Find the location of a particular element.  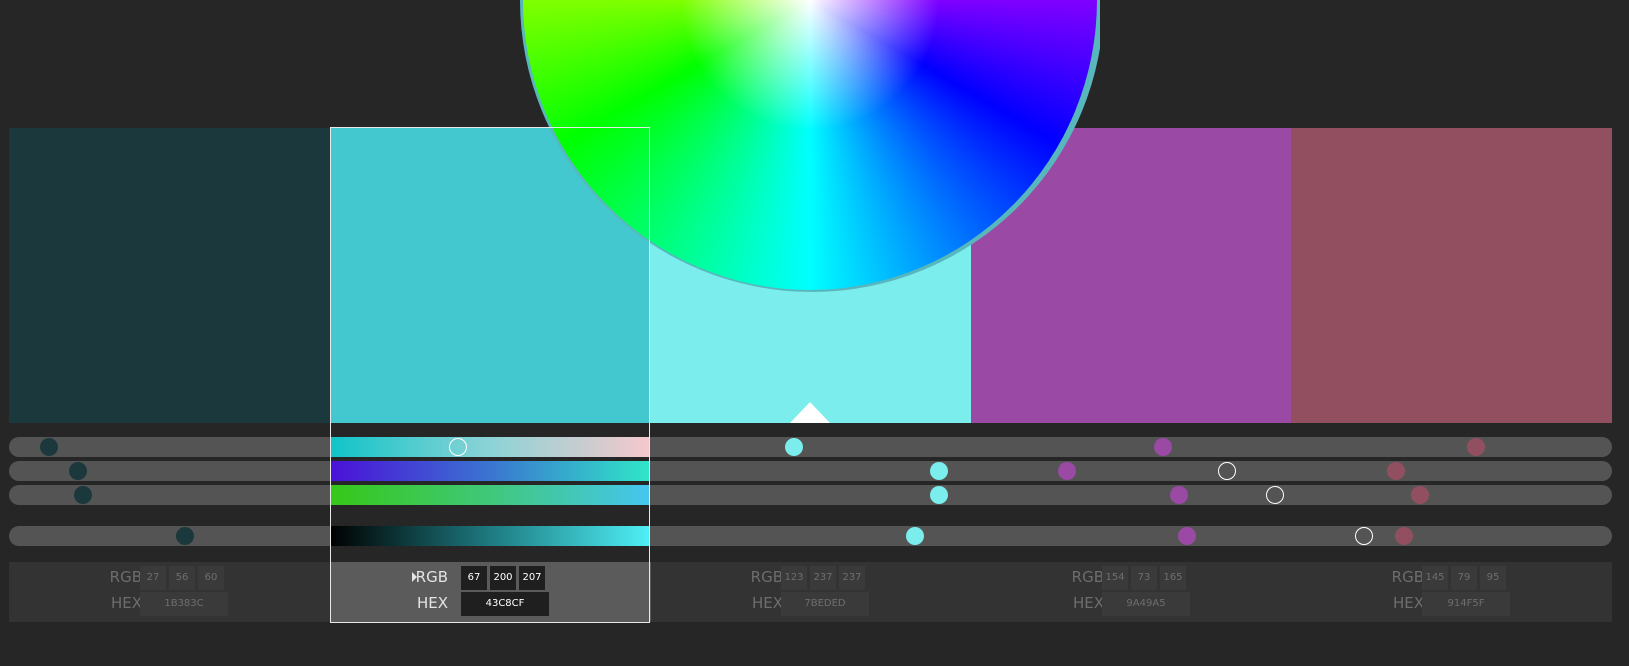

values-swatch-4: RGB 154 73 165 HEX 9A49A5 is located at coordinates (1131, 592).